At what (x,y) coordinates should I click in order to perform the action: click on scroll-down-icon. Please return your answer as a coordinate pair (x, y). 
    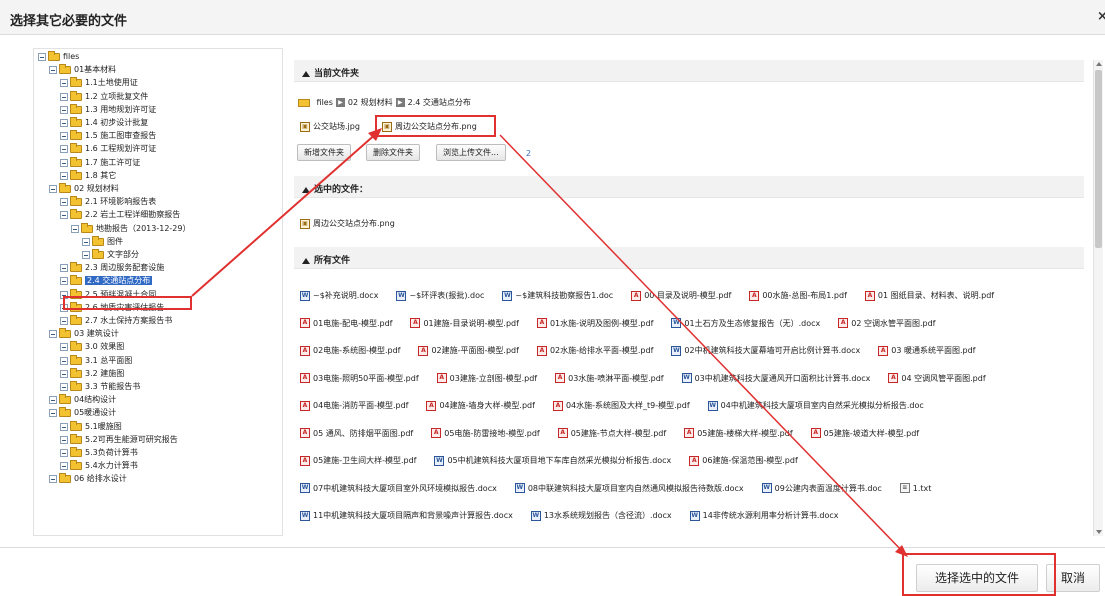
    Looking at the image, I should click on (1099, 532).